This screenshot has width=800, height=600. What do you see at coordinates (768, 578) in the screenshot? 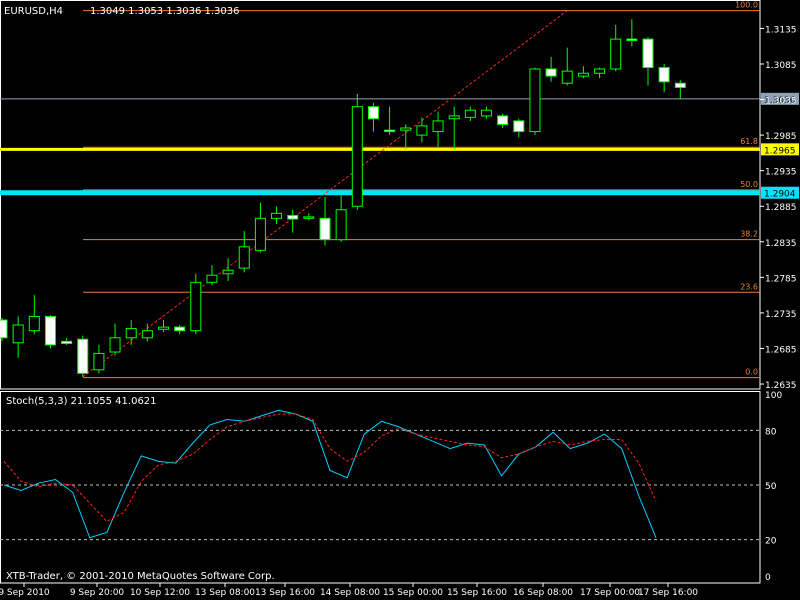
I see `stoch-tick-label: 0` at bounding box center [768, 578].